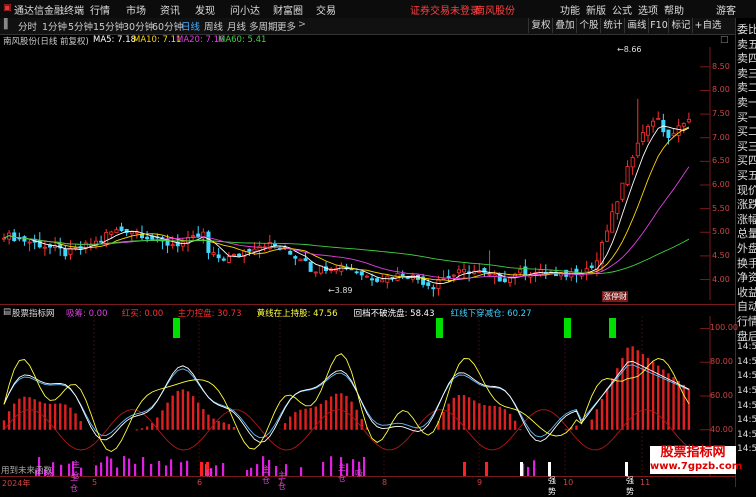  Describe the element at coordinates (746, 117) in the screenshot. I see `right-panel-item: 买一` at that location.